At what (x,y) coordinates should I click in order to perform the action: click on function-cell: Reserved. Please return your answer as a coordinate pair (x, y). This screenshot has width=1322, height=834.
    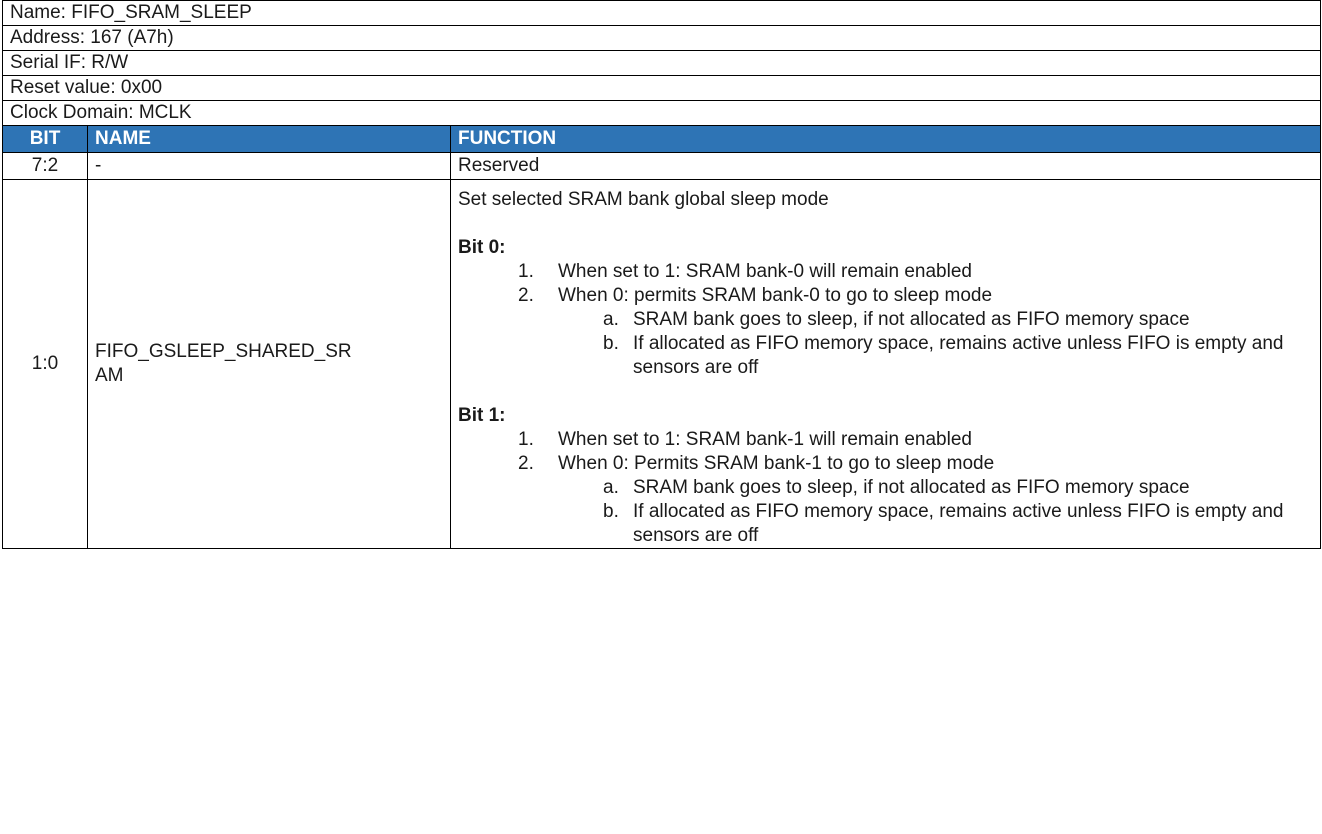
    Looking at the image, I should click on (885, 166).